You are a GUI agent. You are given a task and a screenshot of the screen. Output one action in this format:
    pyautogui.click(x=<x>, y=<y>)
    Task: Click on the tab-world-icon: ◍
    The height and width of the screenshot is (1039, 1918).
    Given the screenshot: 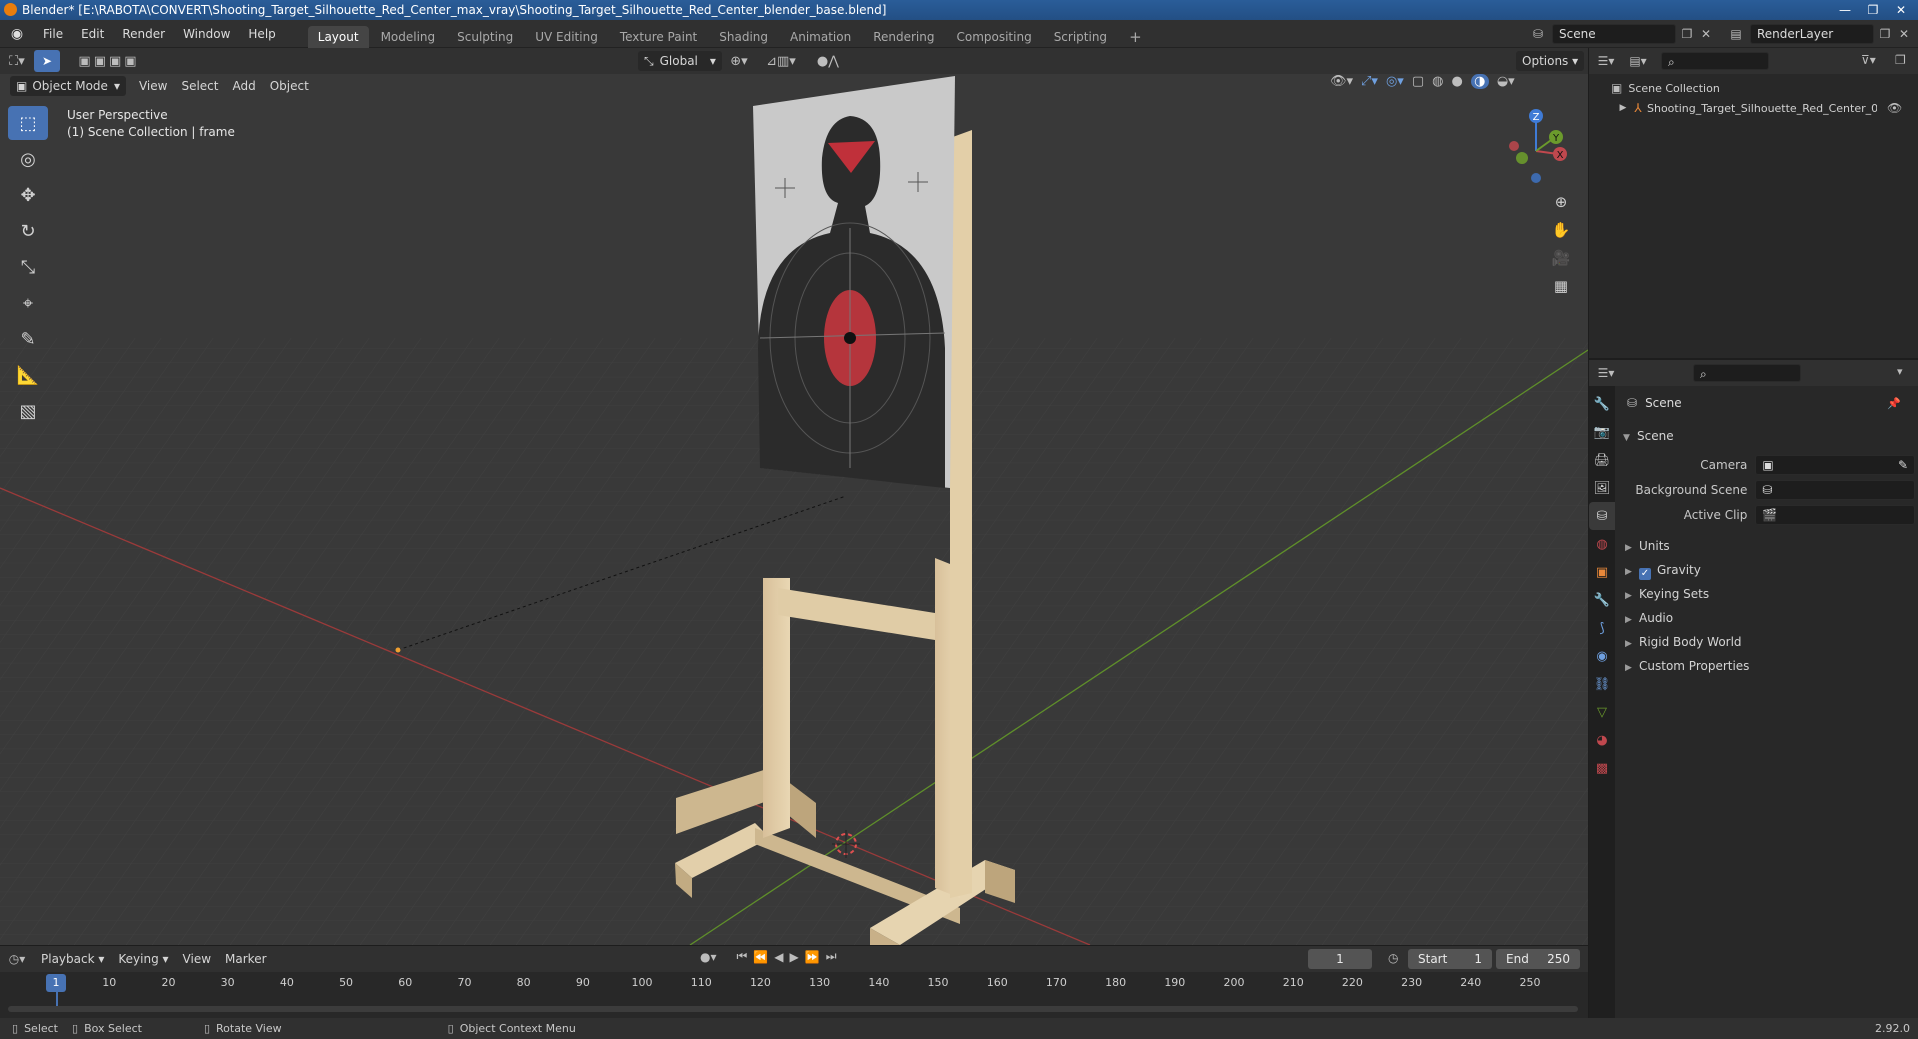 What is the action you would take?
    pyautogui.click(x=1602, y=544)
    